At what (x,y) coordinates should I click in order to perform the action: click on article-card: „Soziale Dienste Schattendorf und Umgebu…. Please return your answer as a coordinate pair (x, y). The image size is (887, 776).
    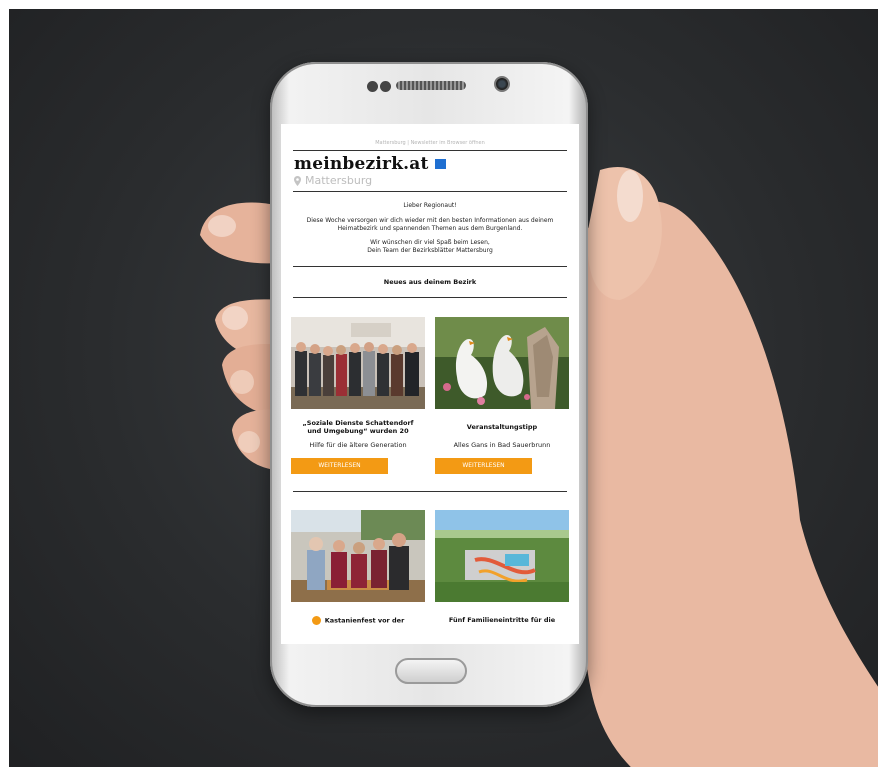
    Looking at the image, I should click on (358, 395).